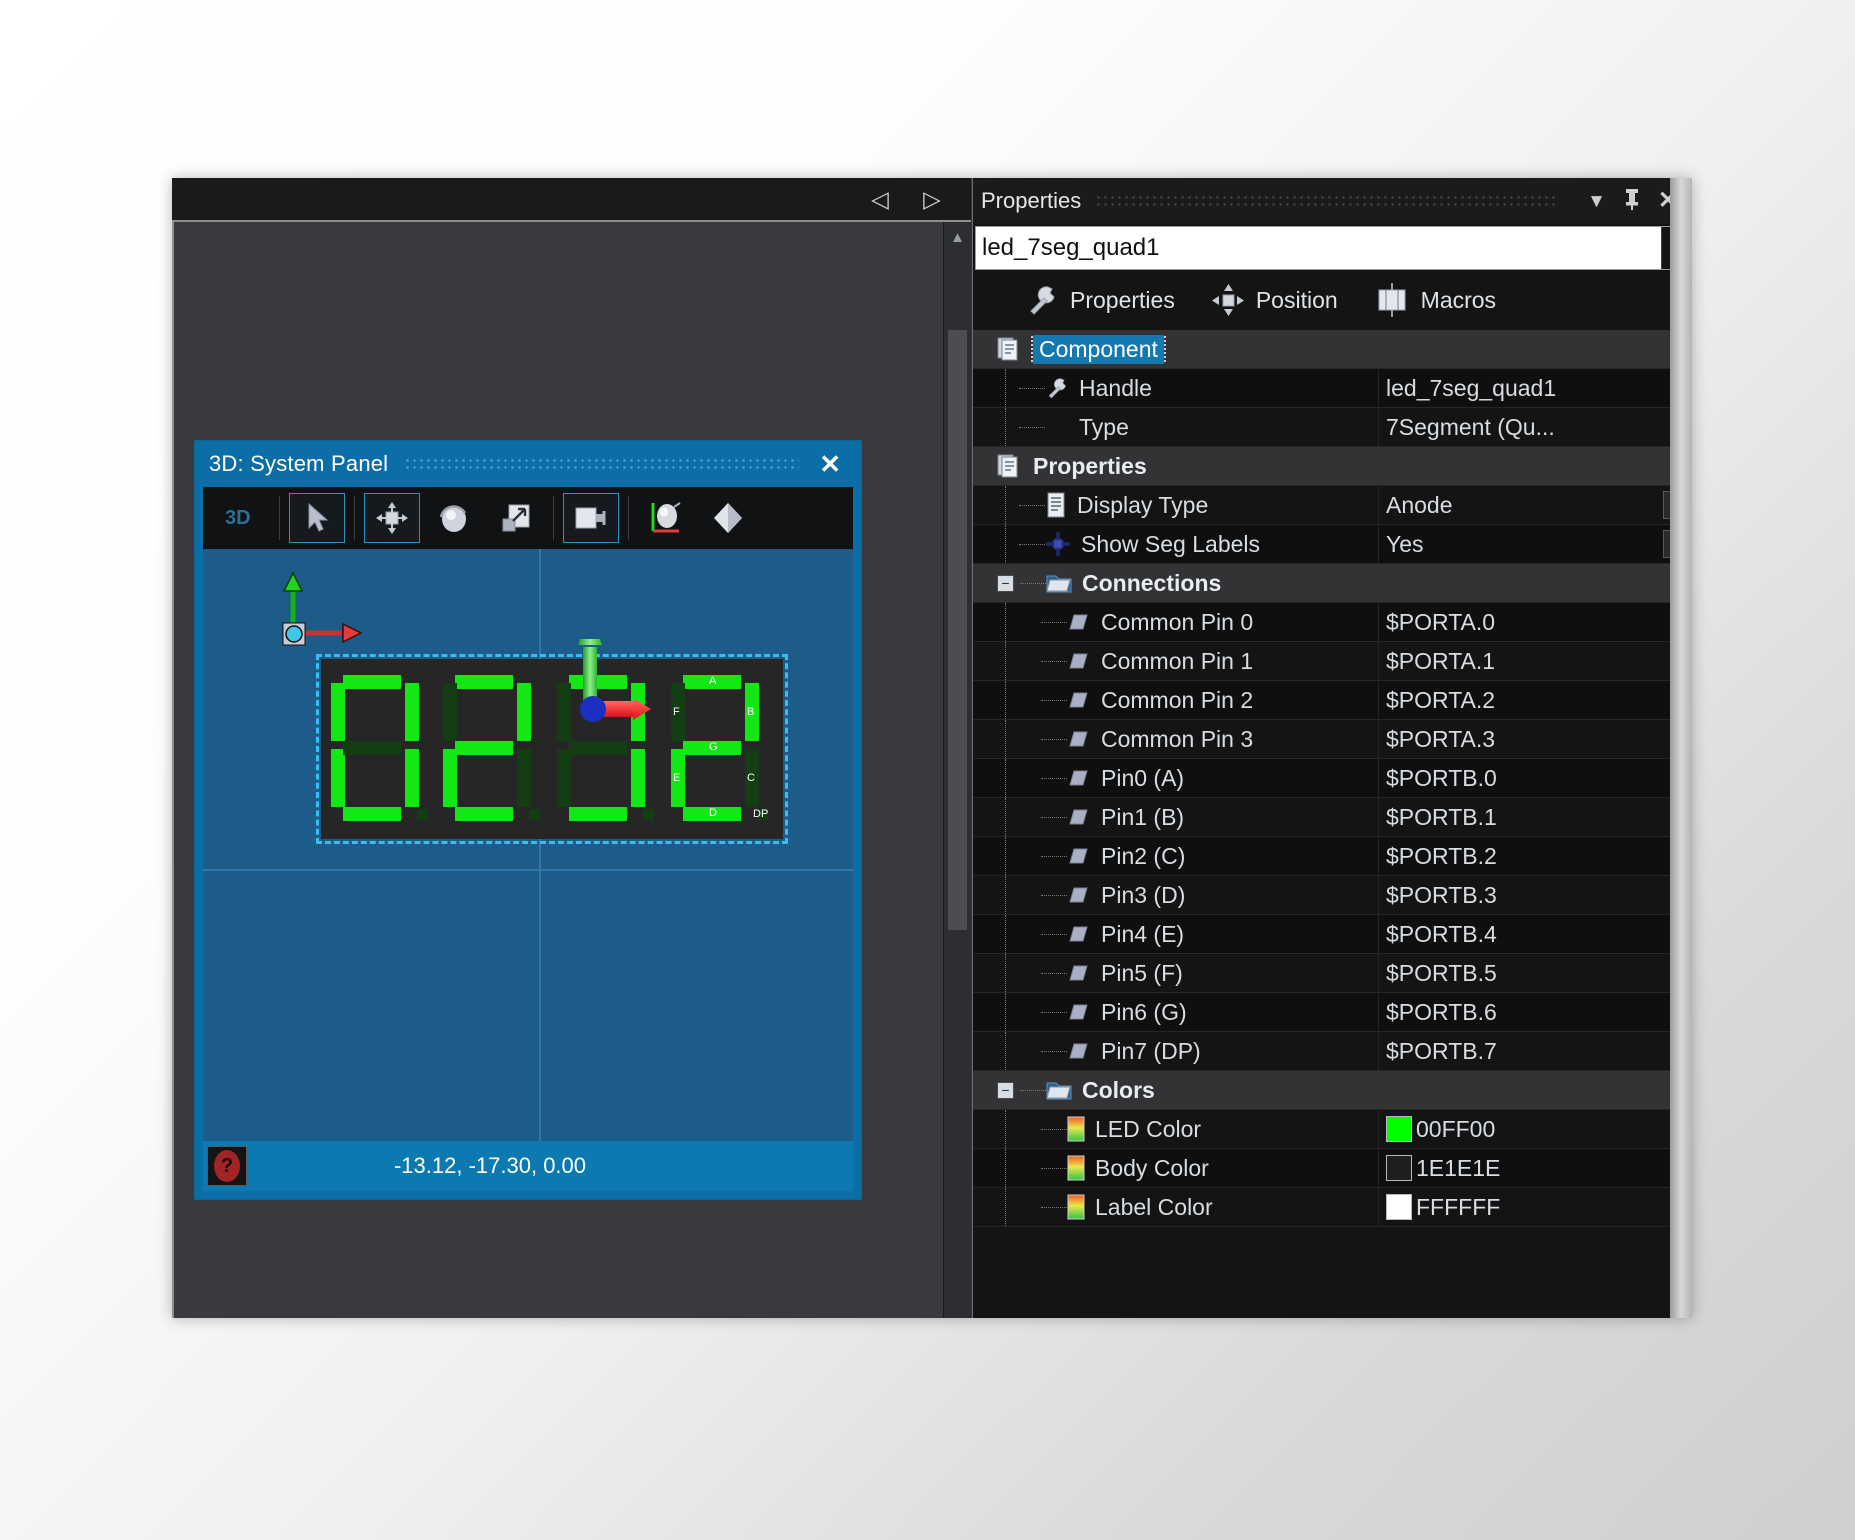  What do you see at coordinates (450, 778) in the screenshot?
I see `segment-e` at bounding box center [450, 778].